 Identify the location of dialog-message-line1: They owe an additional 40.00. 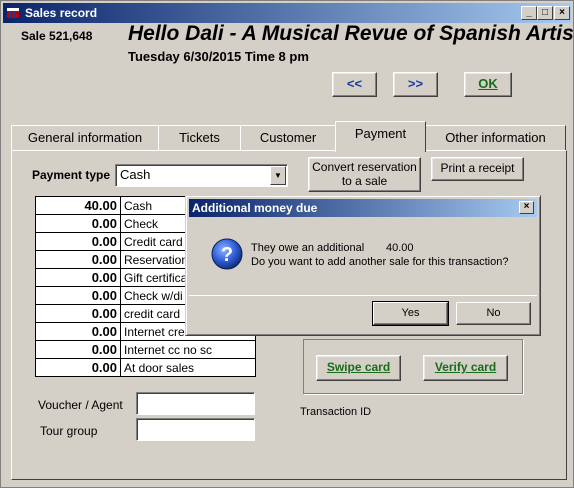
(332, 248).